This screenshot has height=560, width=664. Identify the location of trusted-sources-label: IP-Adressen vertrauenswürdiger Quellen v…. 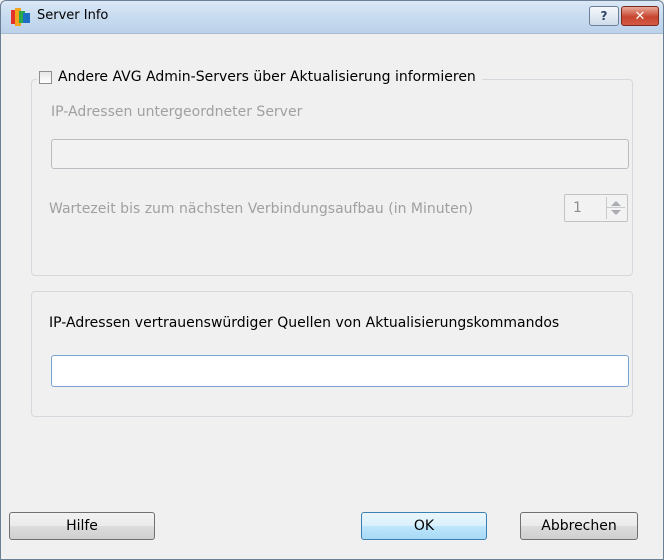
(304, 323).